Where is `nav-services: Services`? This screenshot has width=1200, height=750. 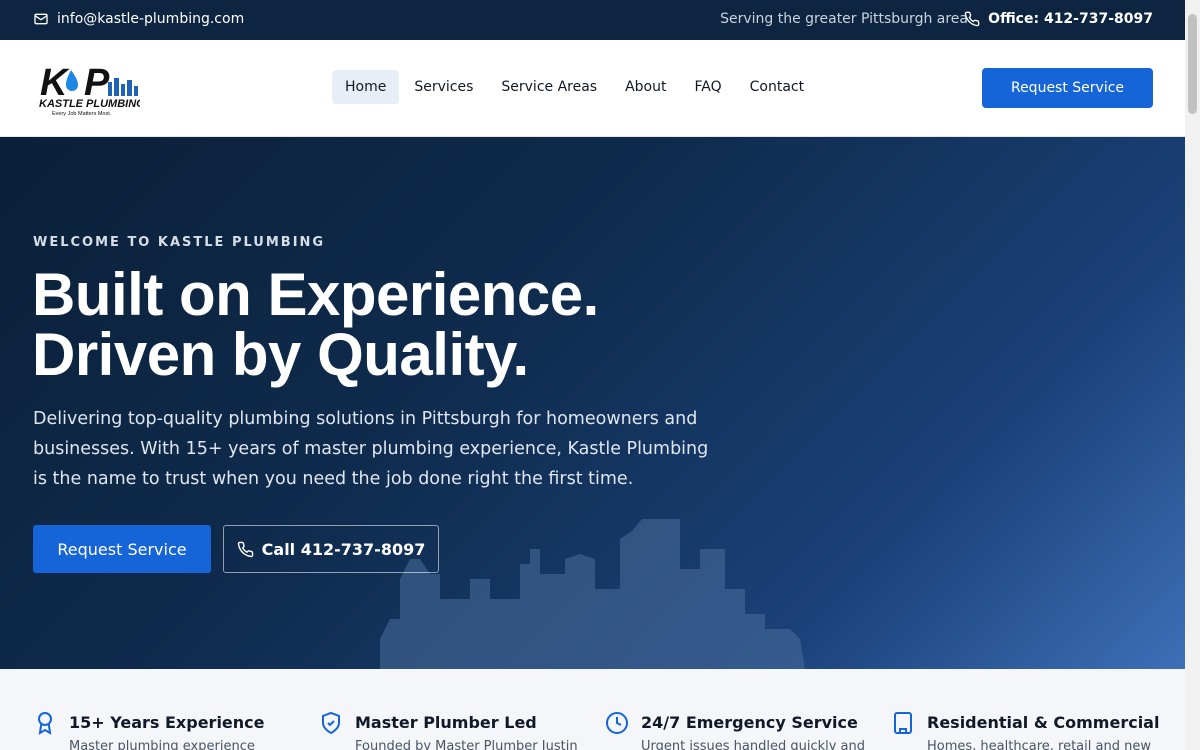 nav-services: Services is located at coordinates (443, 87).